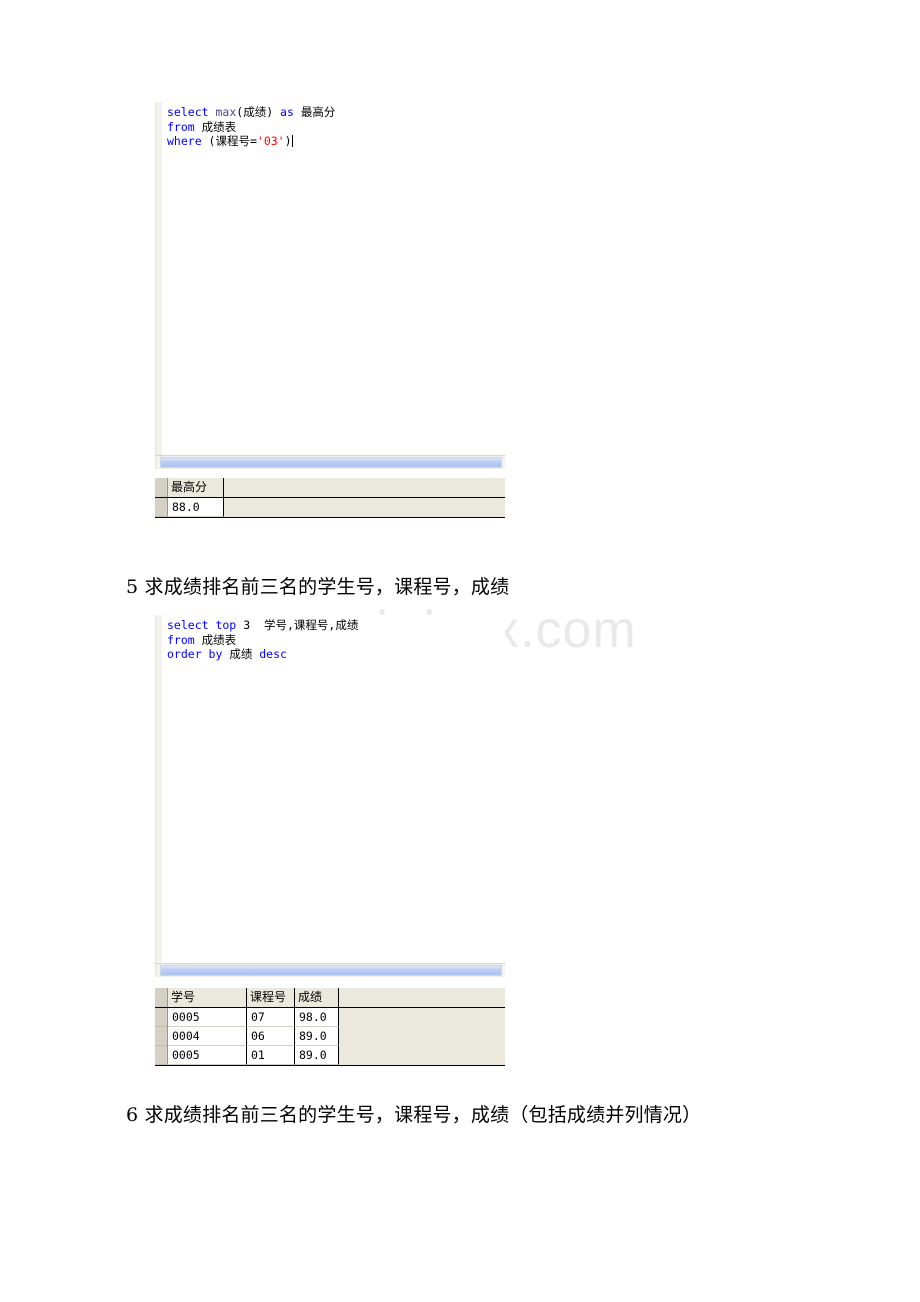  I want to click on code-token: 学号,课程号,成绩, so click(304, 625).